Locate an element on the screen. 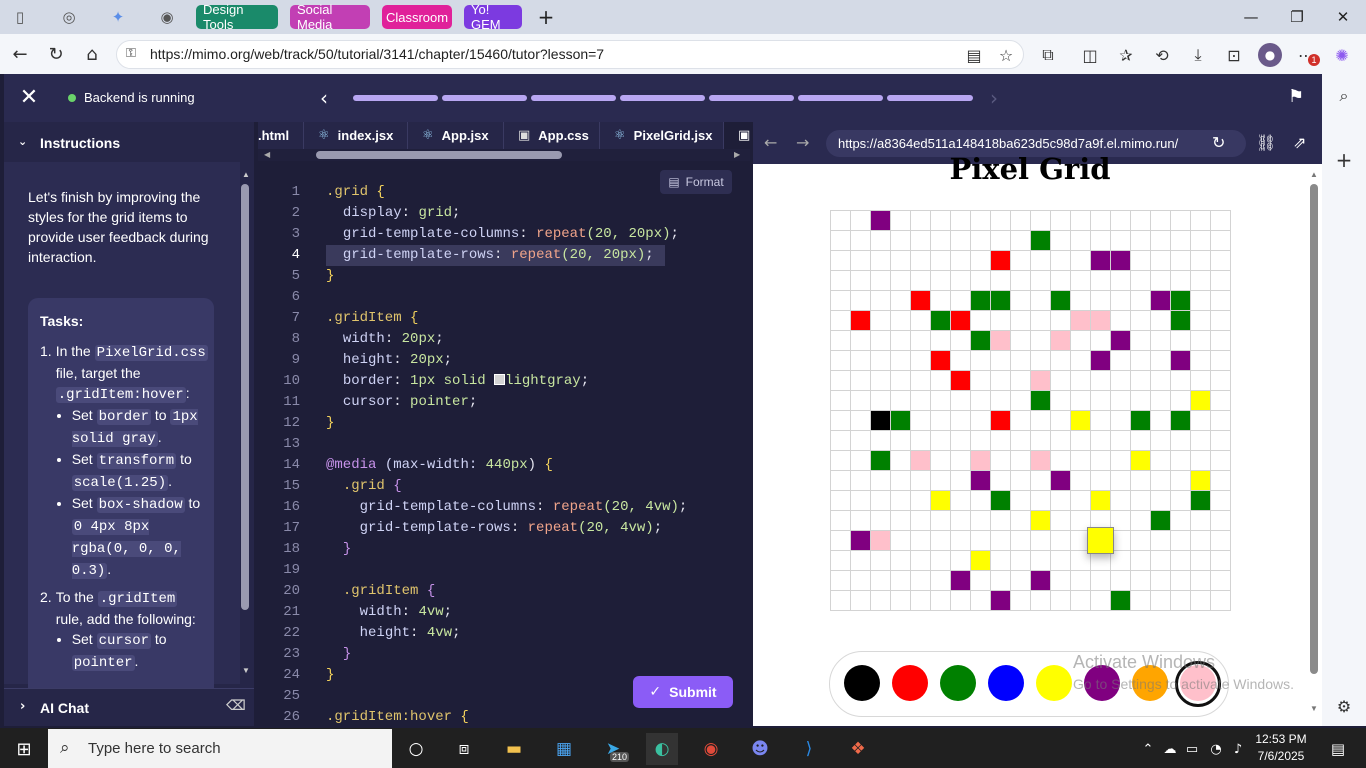  preview-reload-icon: ↻ is located at coordinates (1218, 142).